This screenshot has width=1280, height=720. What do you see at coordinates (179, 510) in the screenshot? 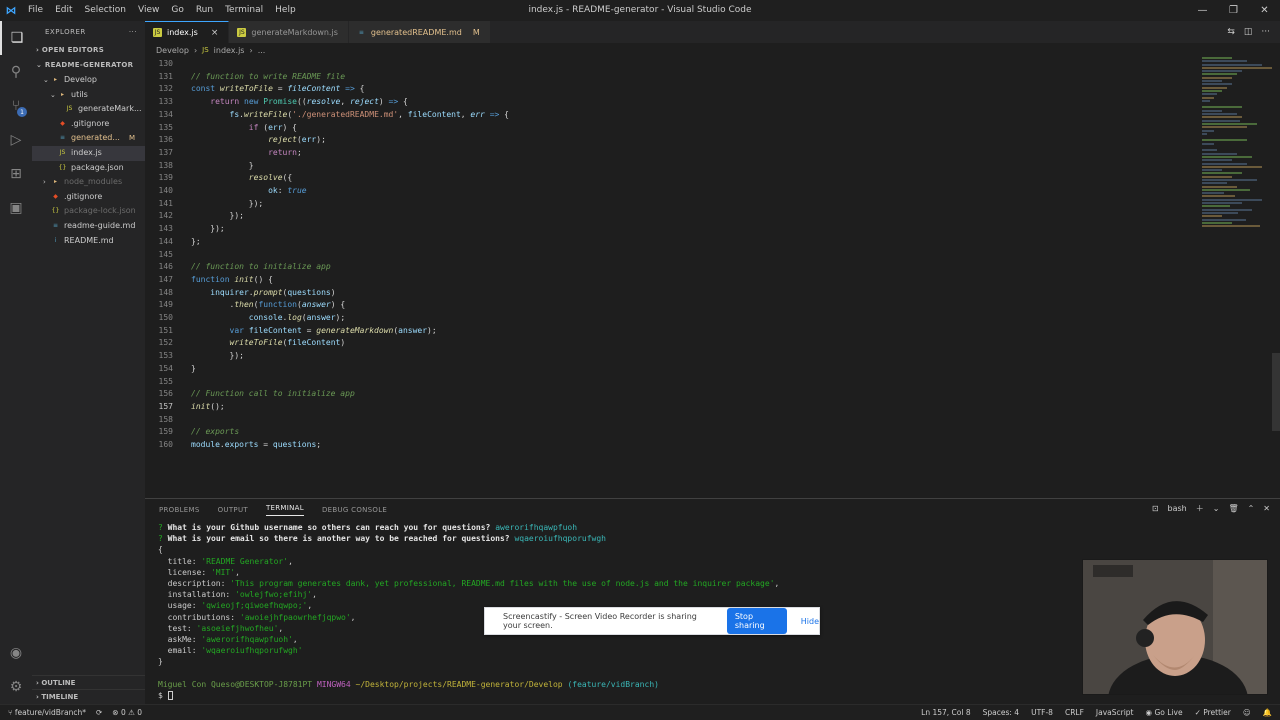
I see `tab-problems: PROBLEMS` at bounding box center [179, 510].